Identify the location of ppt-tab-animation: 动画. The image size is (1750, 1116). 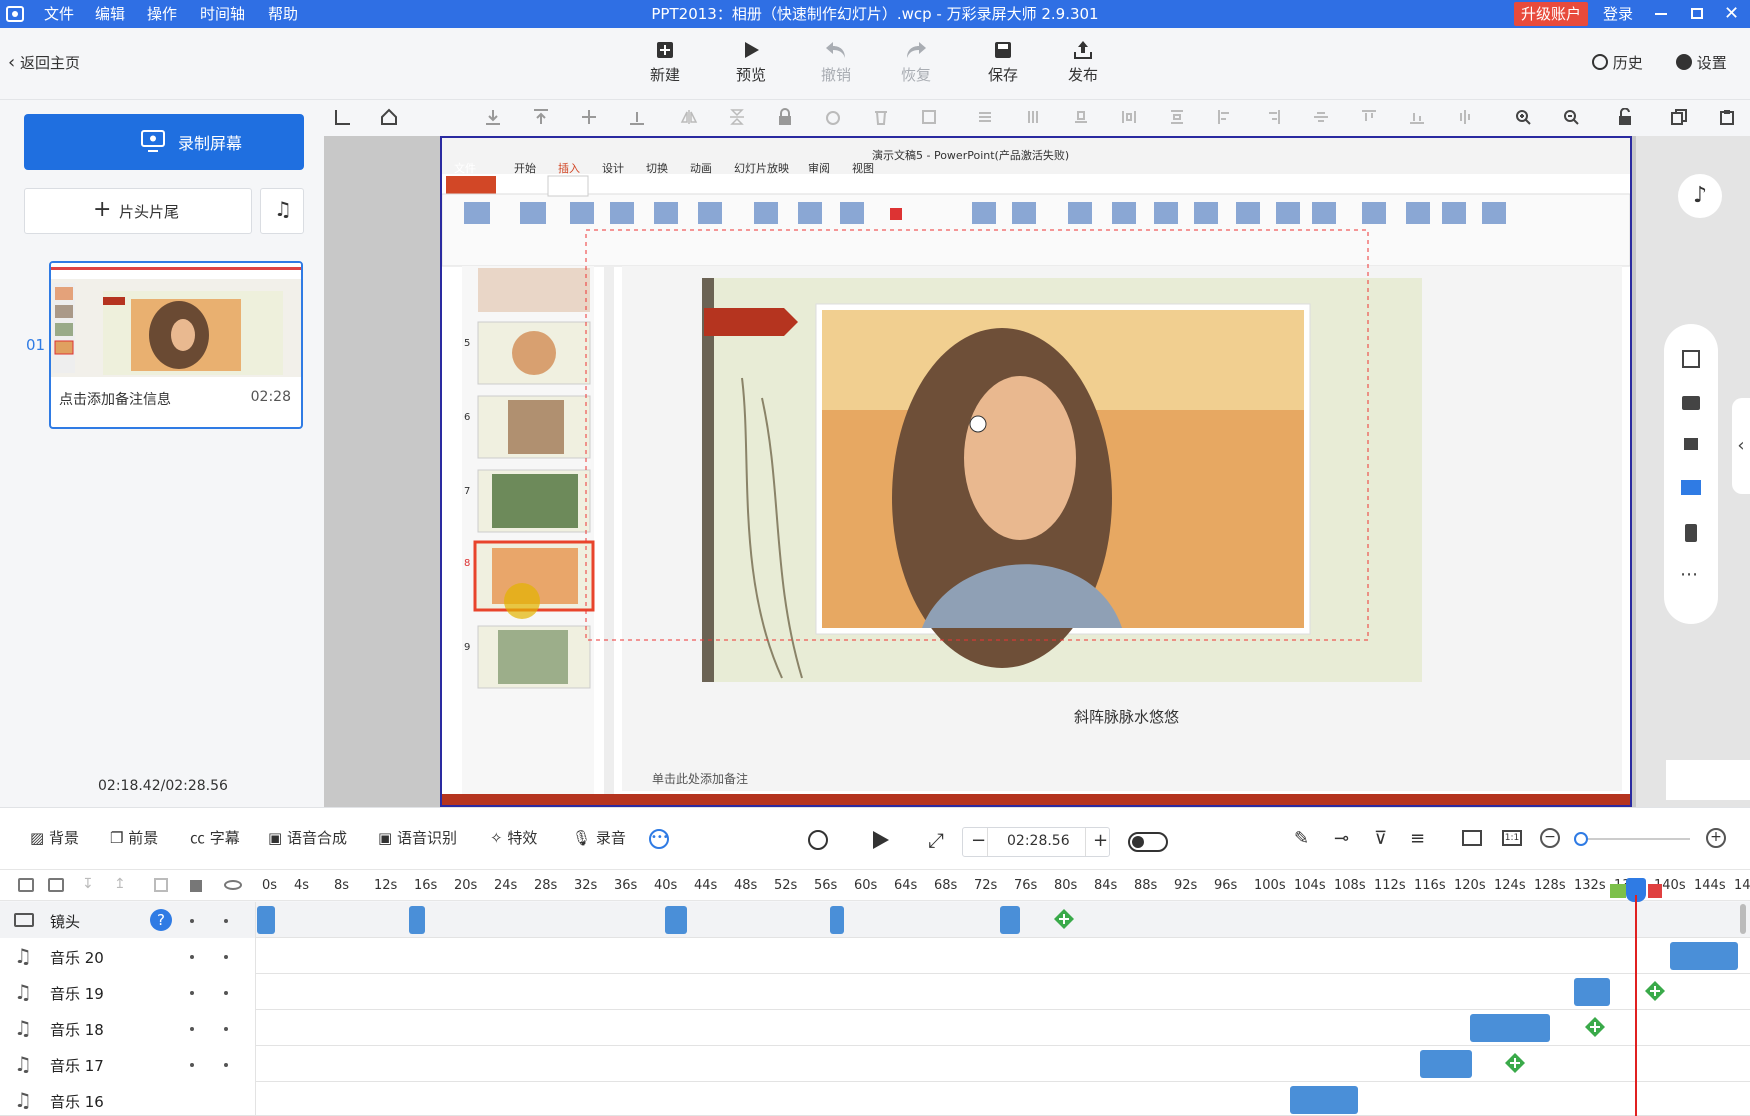
(701, 168).